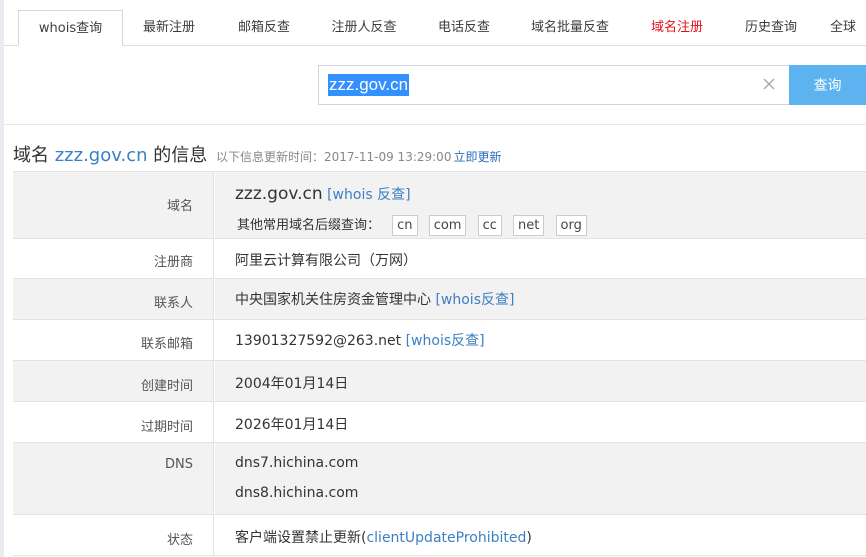  What do you see at coordinates (540, 422) in the screenshot?
I see `row-value: 2026年01月14日` at bounding box center [540, 422].